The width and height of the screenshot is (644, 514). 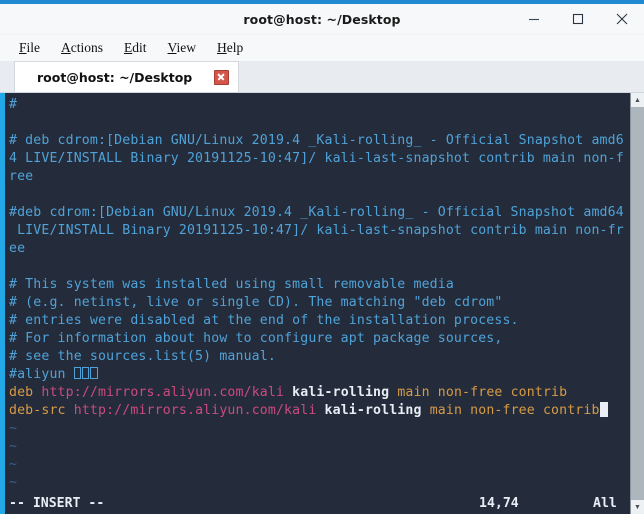 I want to click on maximize-button, so click(x=578, y=19).